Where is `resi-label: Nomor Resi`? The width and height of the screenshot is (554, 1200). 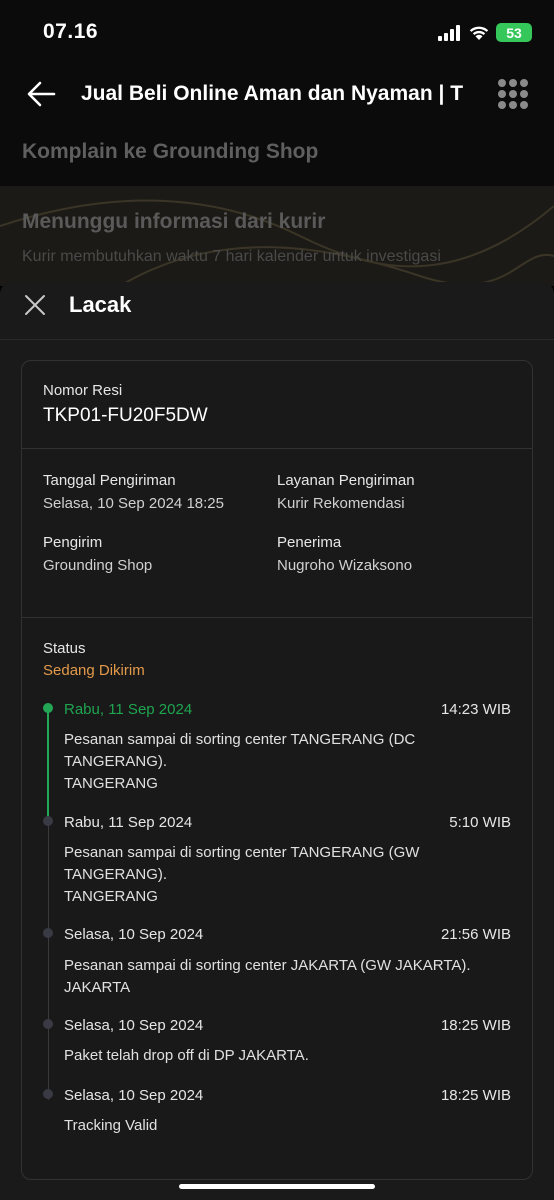
resi-label: Nomor Resi is located at coordinates (83, 390).